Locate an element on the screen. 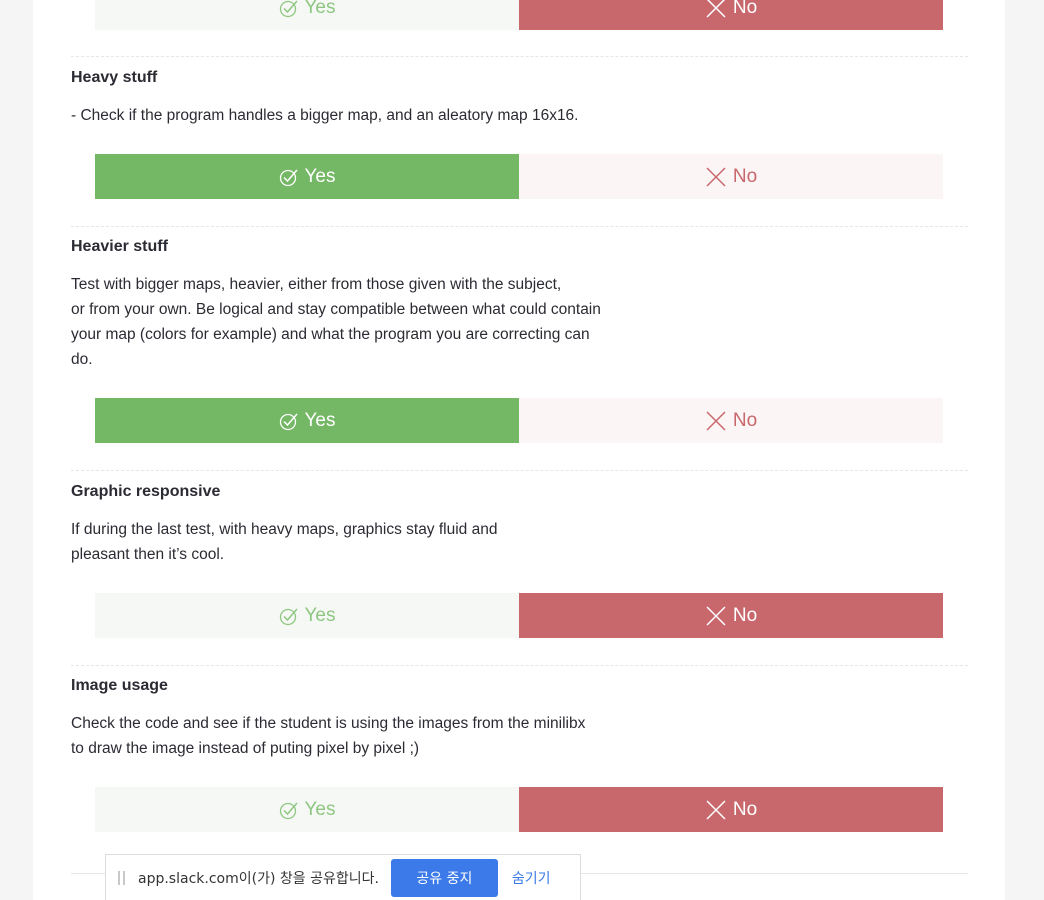 The width and height of the screenshot is (1044, 900). answer-row-3: Yes No is located at coordinates (519, 615).